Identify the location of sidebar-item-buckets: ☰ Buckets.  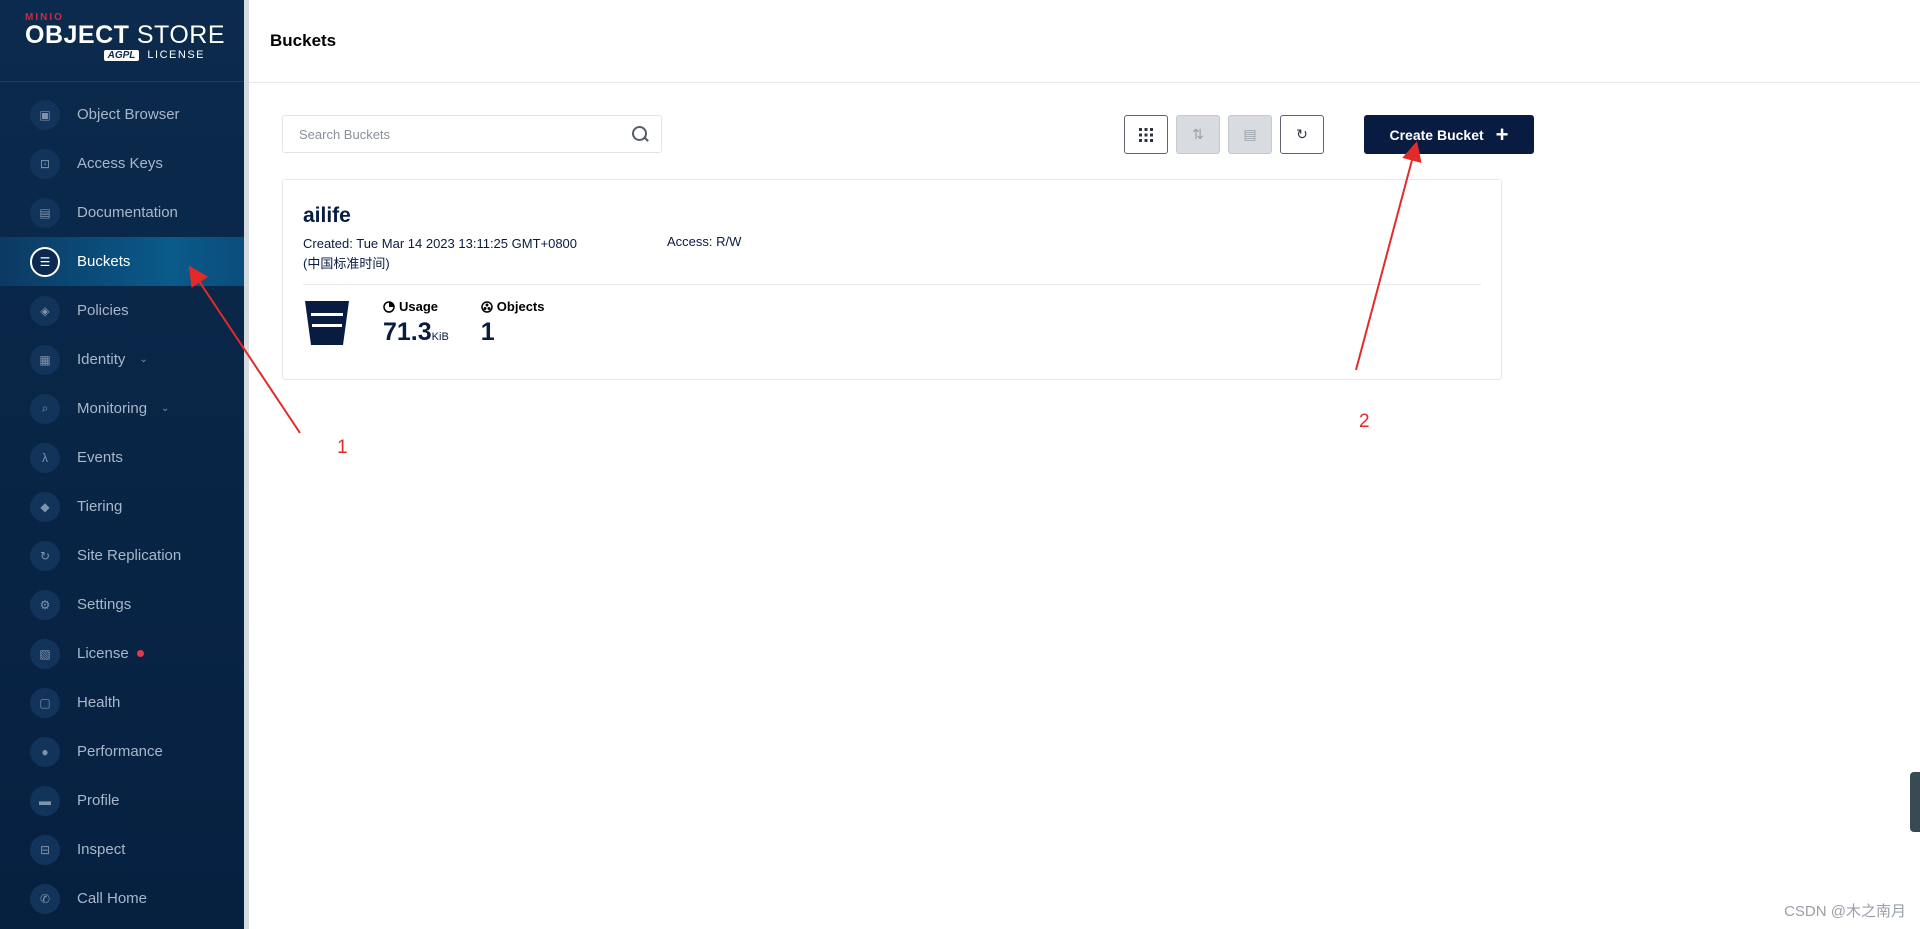
(122, 261).